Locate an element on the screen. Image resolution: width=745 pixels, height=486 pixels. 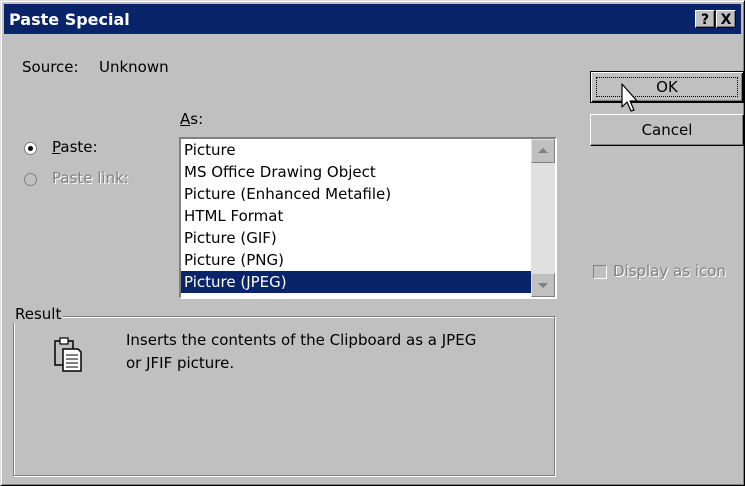
list-item: Picture (JPEG) is located at coordinates (356, 282).